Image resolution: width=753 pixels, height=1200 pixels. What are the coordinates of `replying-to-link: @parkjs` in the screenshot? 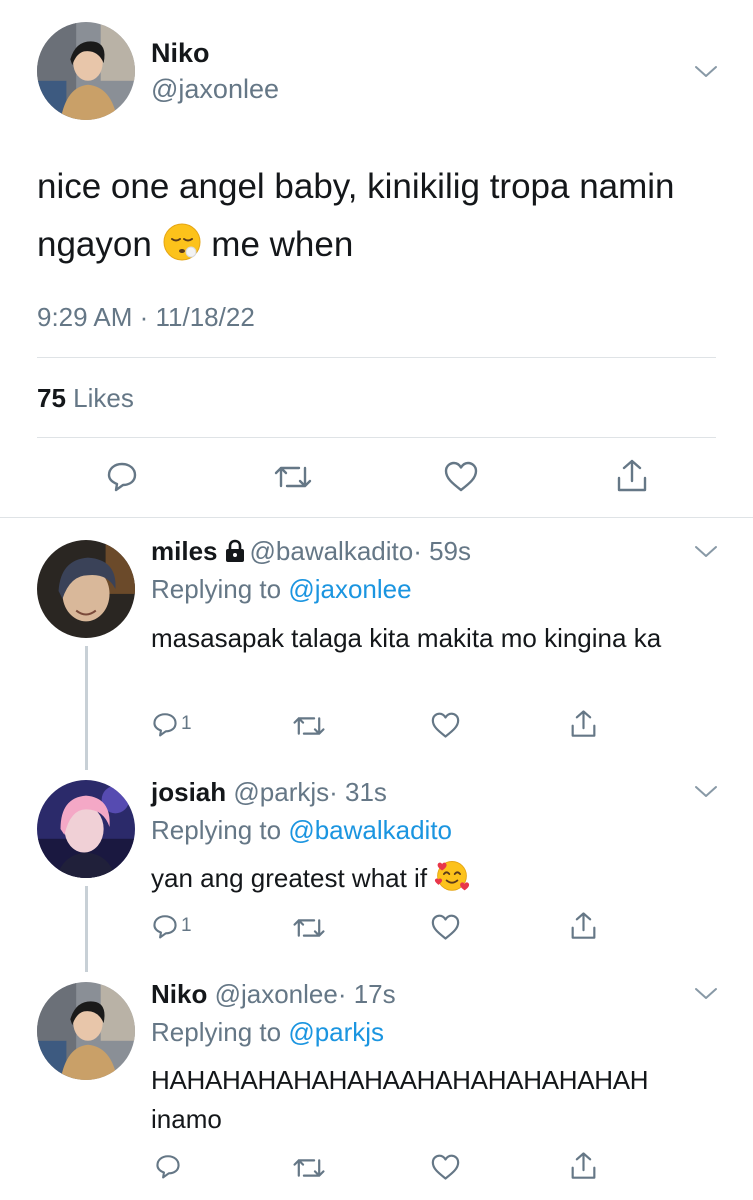 It's located at (336, 1032).